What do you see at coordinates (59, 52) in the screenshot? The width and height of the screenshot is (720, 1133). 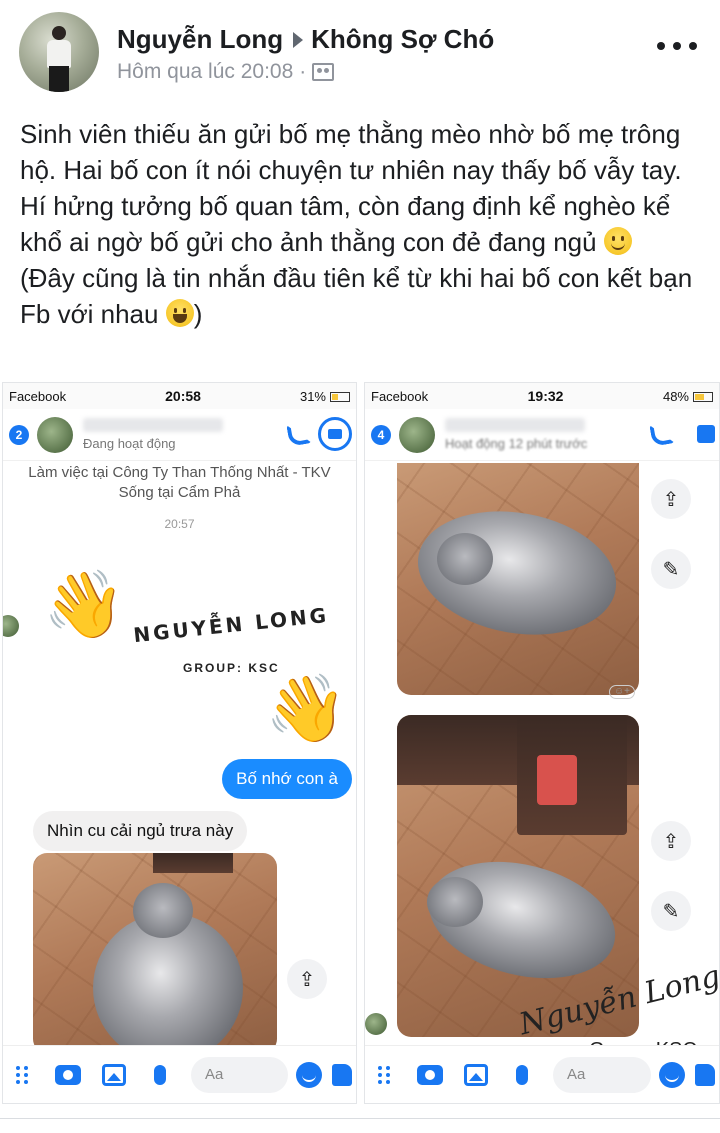 I see `author-avatar` at bounding box center [59, 52].